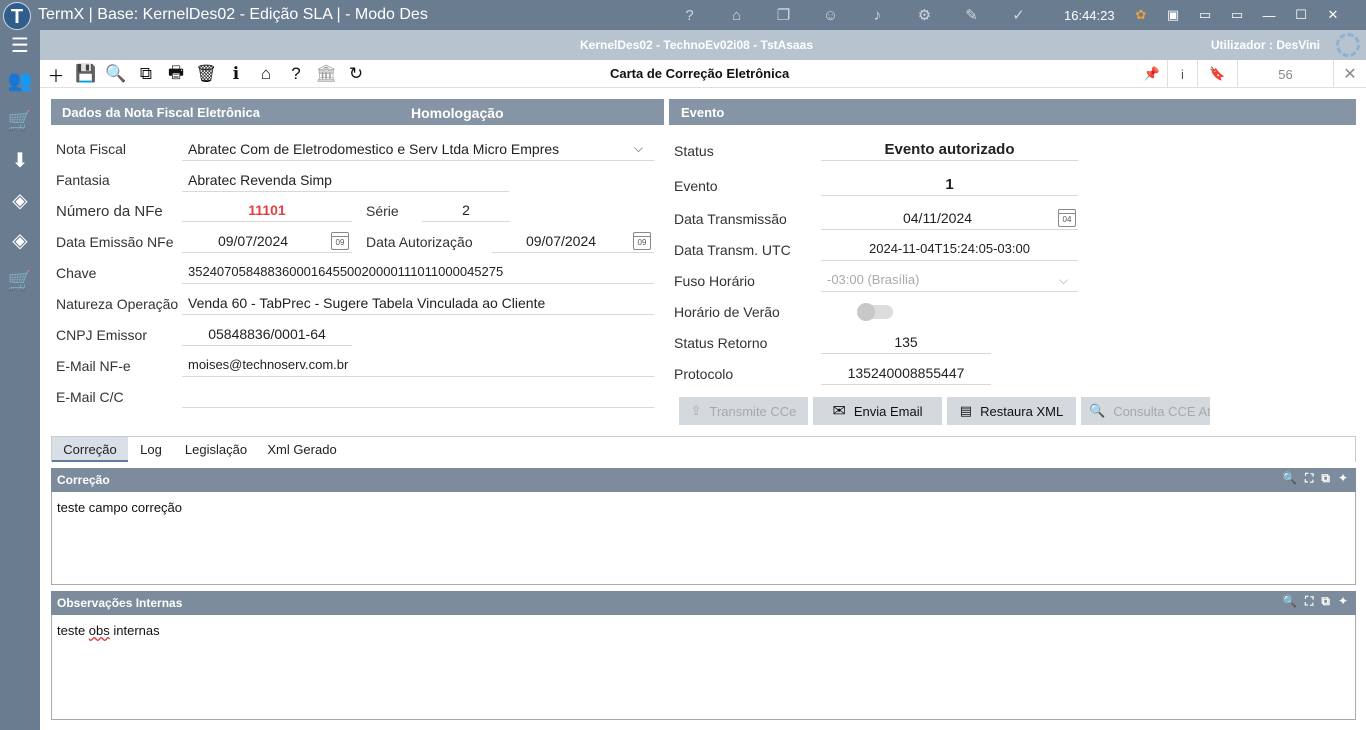  I want to click on form-title: Carta de Correção Eletrônica, so click(700, 73).